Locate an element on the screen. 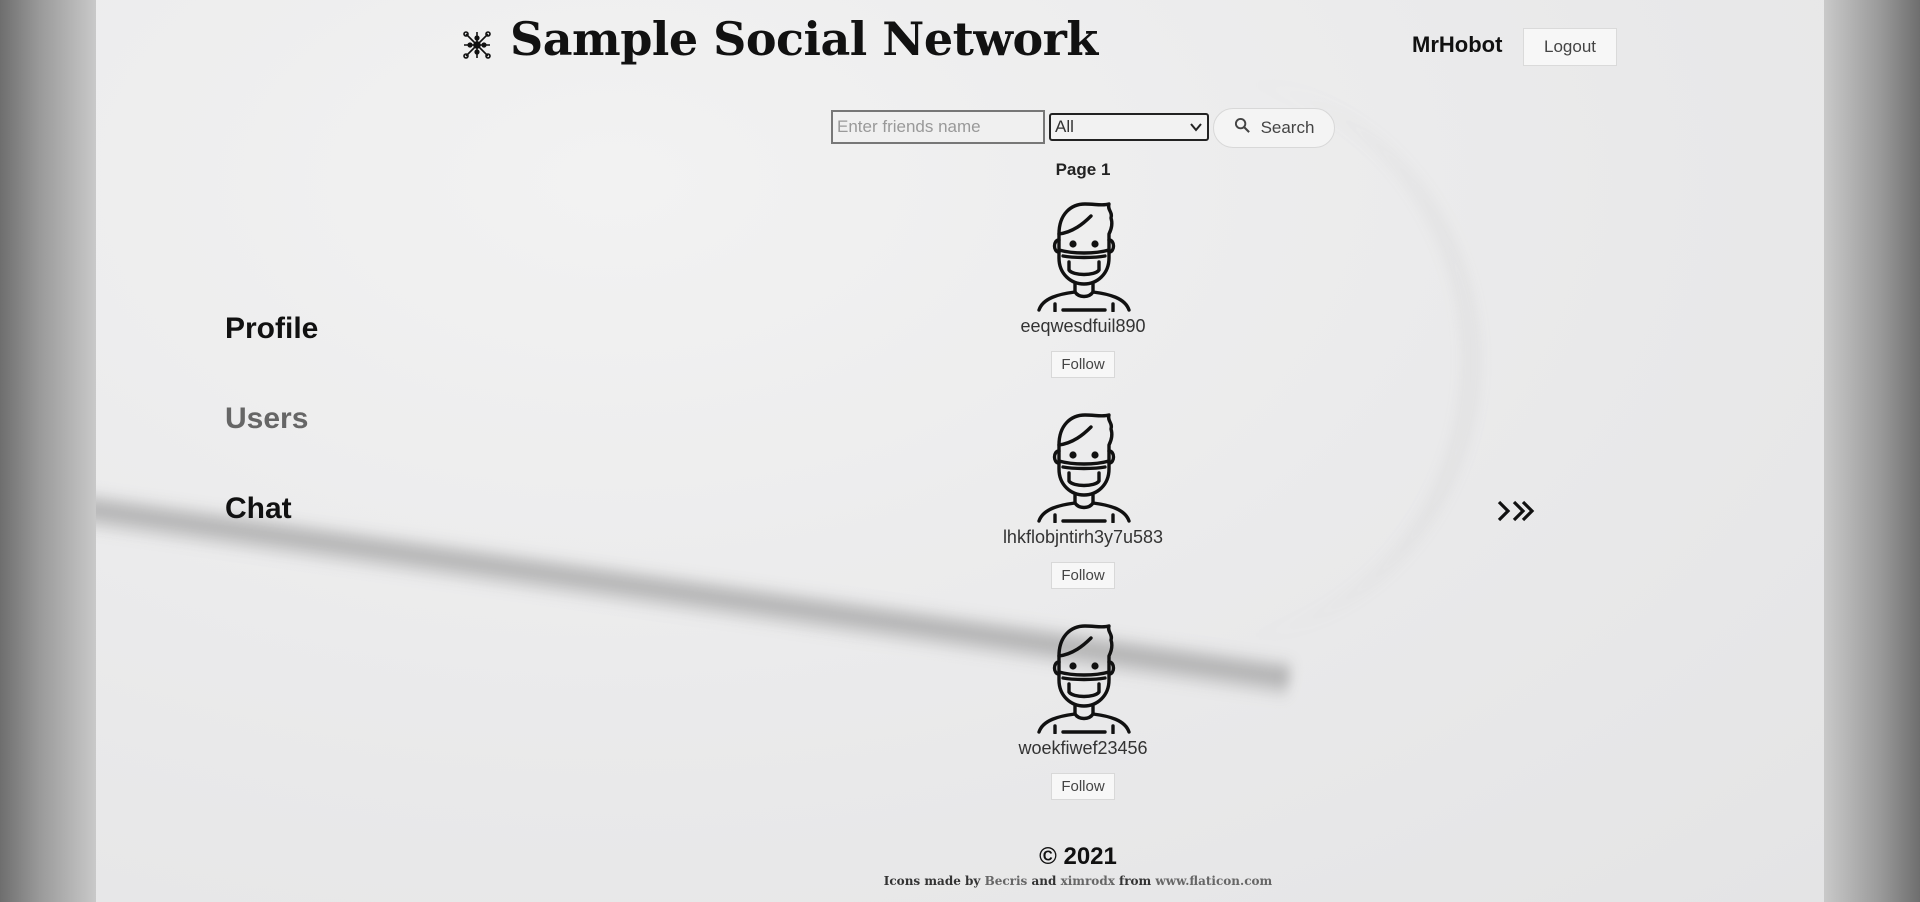 This screenshot has width=1920, height=902. magnifier-icon is located at coordinates (1242, 128).